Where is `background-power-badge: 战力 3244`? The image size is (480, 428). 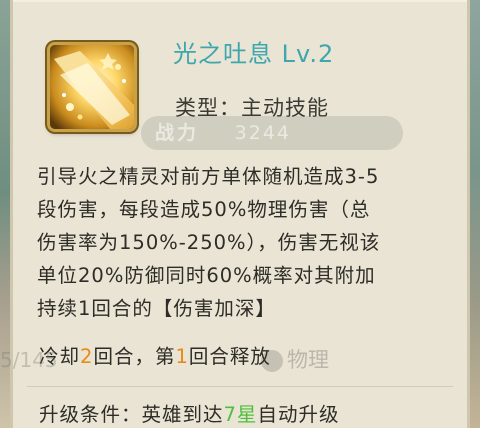
background-power-badge: 战力 3244 is located at coordinates (272, 133).